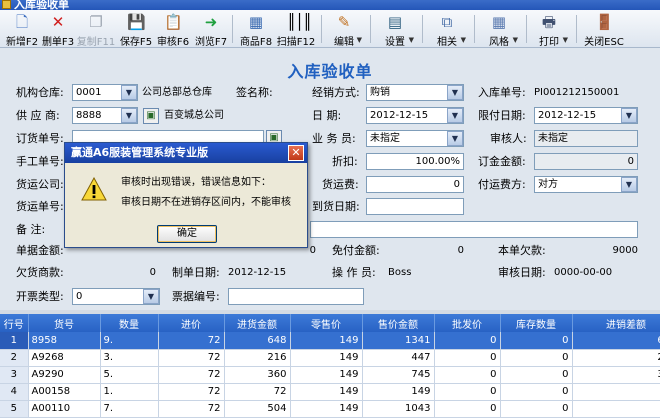 The image size is (660, 420). Describe the element at coordinates (345, 30) in the screenshot. I see `edit-menu-button: ✎ 编辑 ▼` at that location.